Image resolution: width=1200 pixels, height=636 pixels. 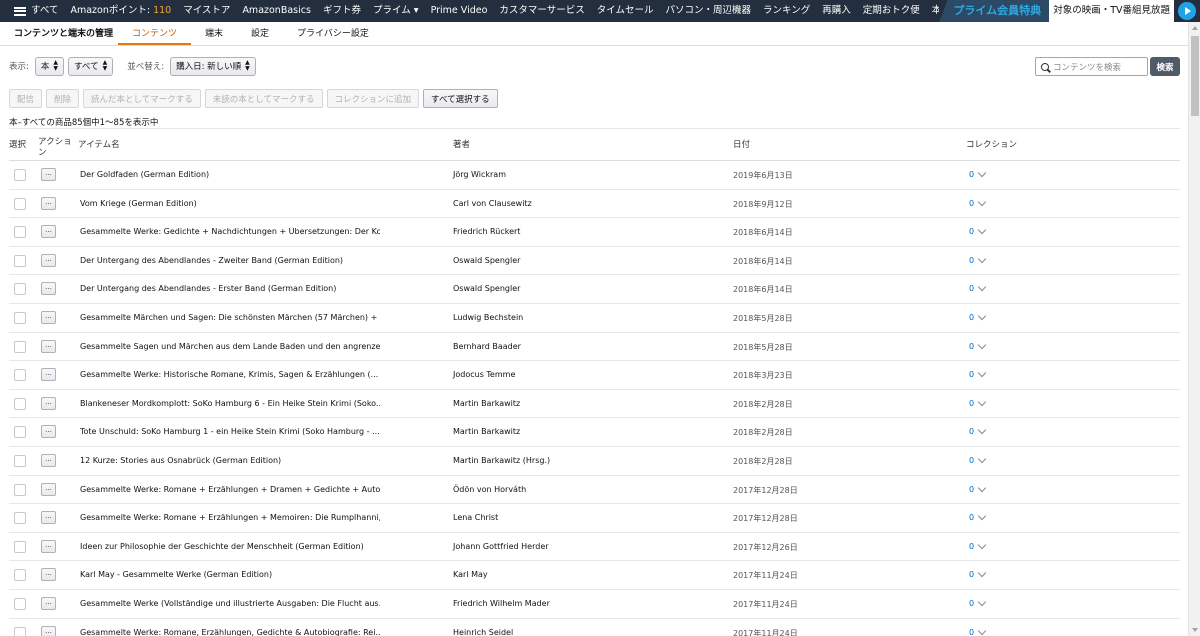 What do you see at coordinates (230, 203) in the screenshot?
I see `item-title: Vom Kriege (German Edition)` at bounding box center [230, 203].